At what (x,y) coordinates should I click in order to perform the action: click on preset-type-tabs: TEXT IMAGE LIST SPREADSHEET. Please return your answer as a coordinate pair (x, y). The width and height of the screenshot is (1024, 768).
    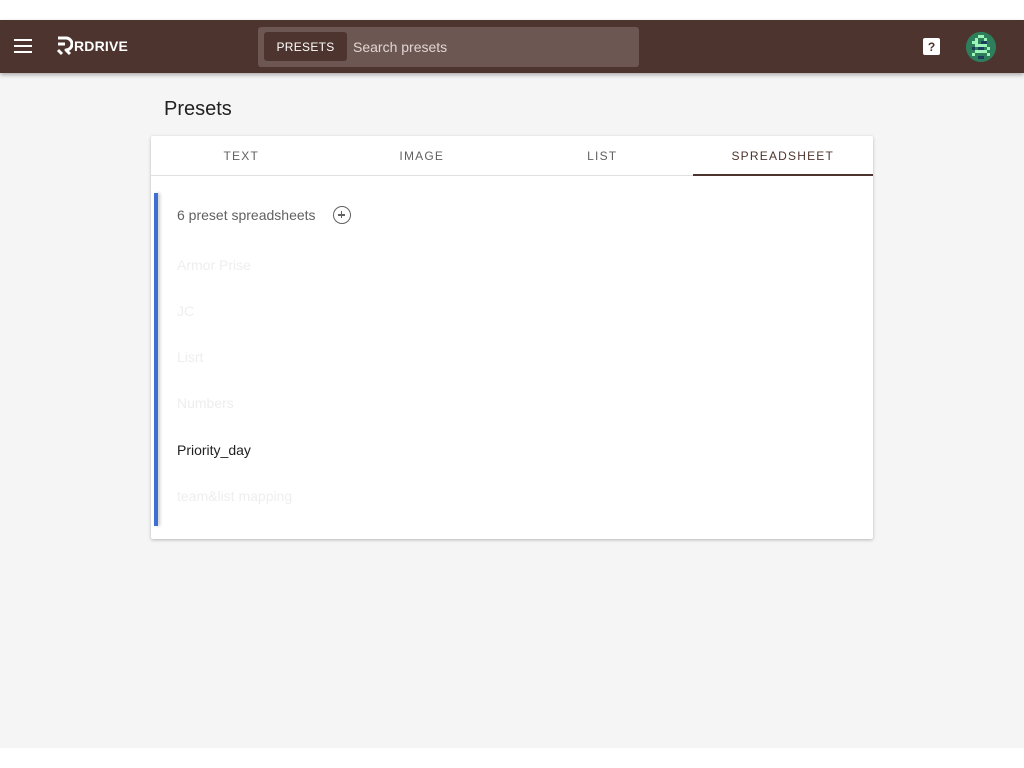
    Looking at the image, I should click on (512, 156).